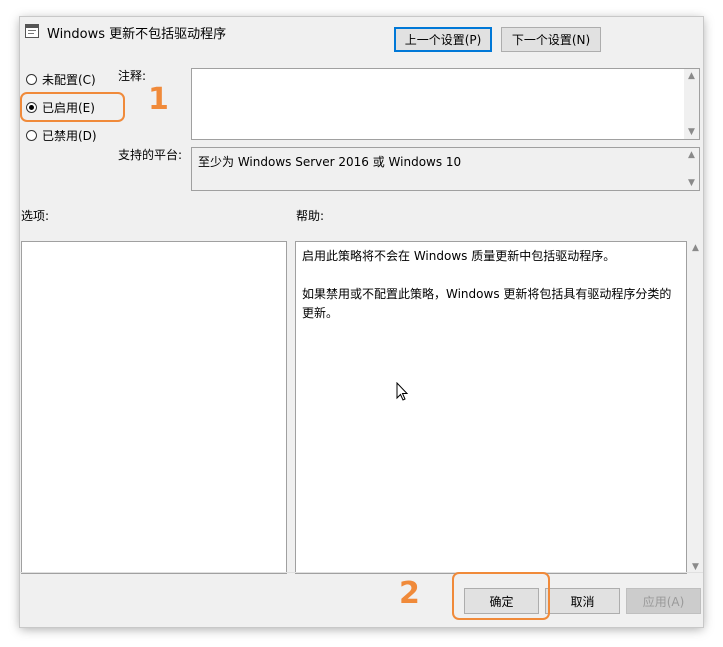  I want to click on radio-disabled: 已禁用(D), so click(61, 135).